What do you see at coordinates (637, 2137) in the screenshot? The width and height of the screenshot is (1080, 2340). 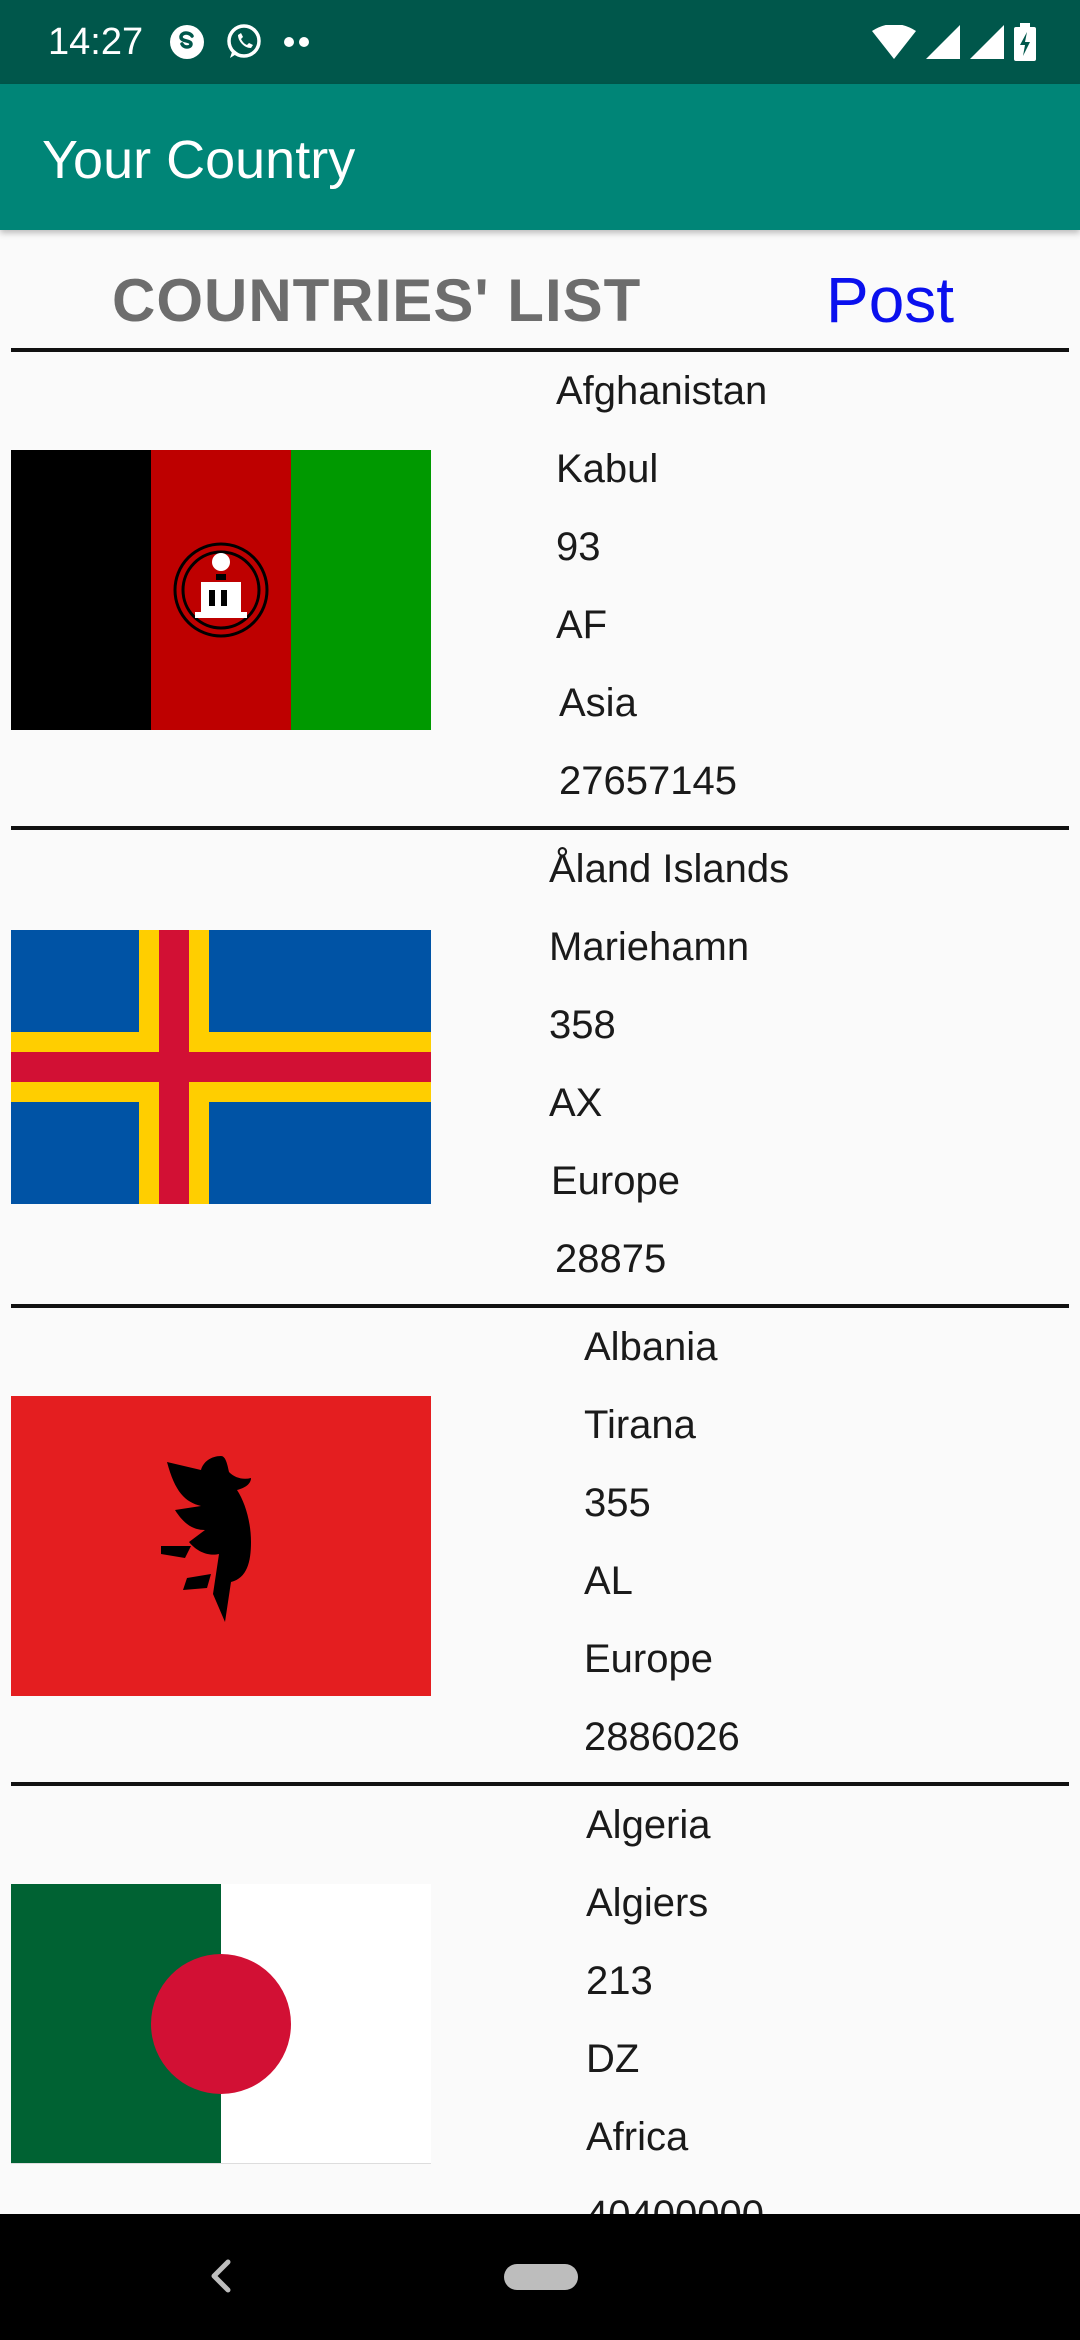 I see `country-region: Africa` at bounding box center [637, 2137].